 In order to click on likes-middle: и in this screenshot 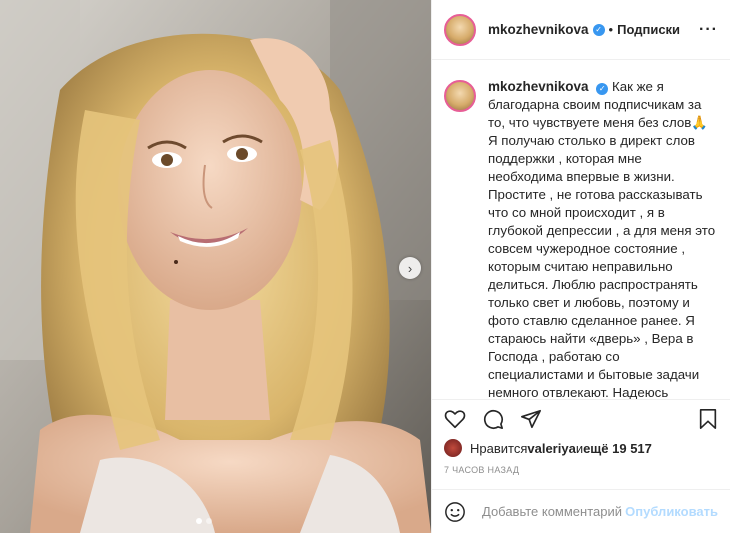, I will do `click(579, 448)`.